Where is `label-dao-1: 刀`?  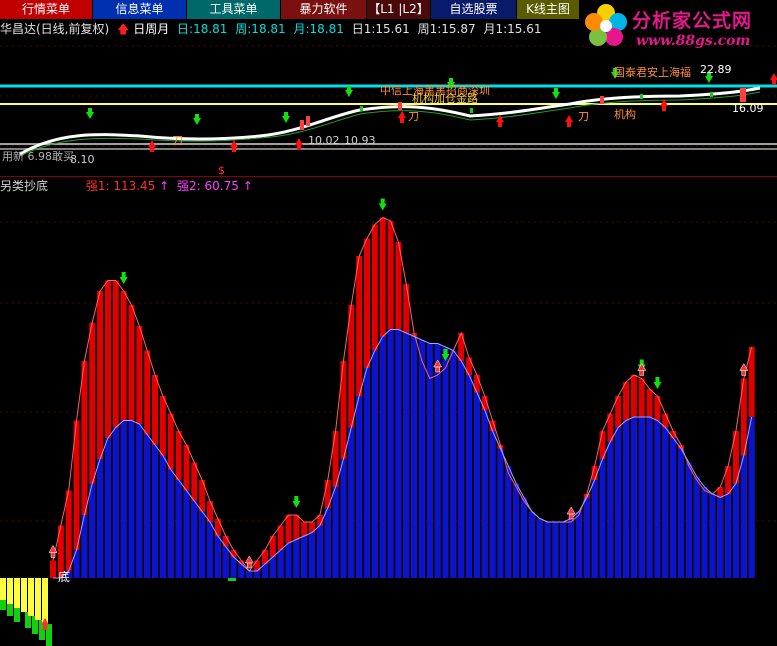
label-dao-1: 刀 is located at coordinates (177, 140).